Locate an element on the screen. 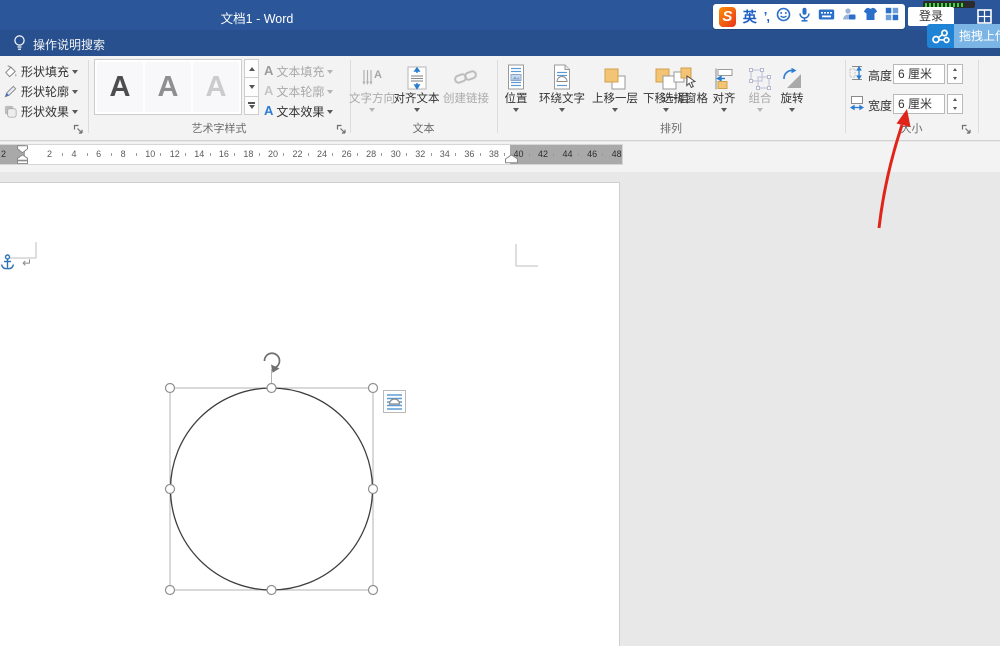 The height and width of the screenshot is (646, 1000). selection-pane-button: 选择窗格 is located at coordinates (685, 82).